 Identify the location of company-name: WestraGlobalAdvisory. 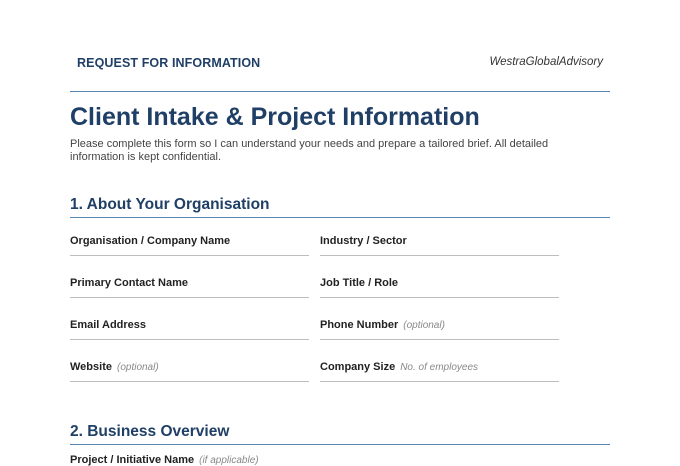
(546, 62).